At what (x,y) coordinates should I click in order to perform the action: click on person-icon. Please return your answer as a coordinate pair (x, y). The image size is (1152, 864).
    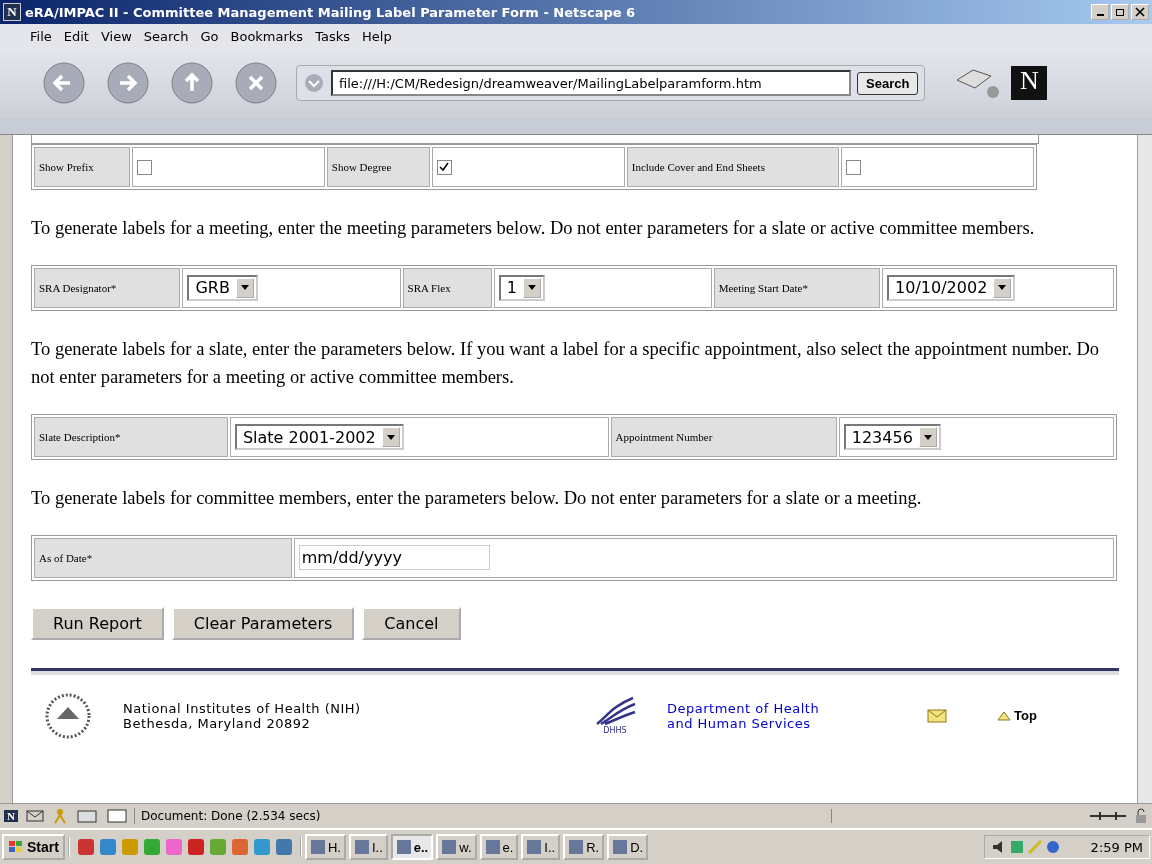
    Looking at the image, I should click on (60, 816).